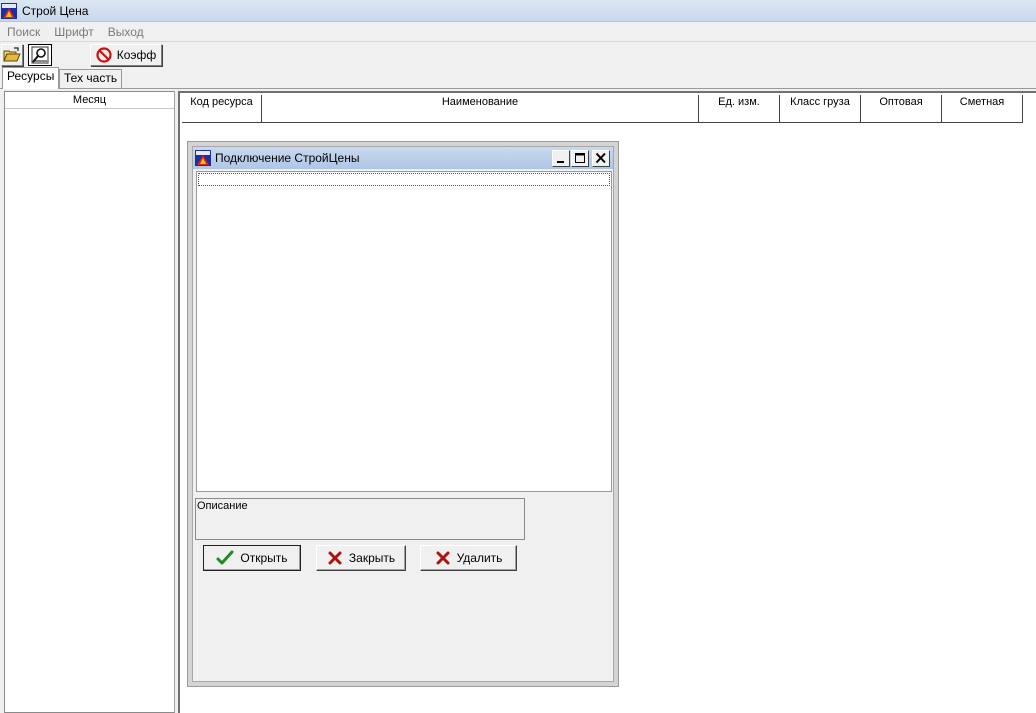  I want to click on folder-open-icon, so click(12, 54).